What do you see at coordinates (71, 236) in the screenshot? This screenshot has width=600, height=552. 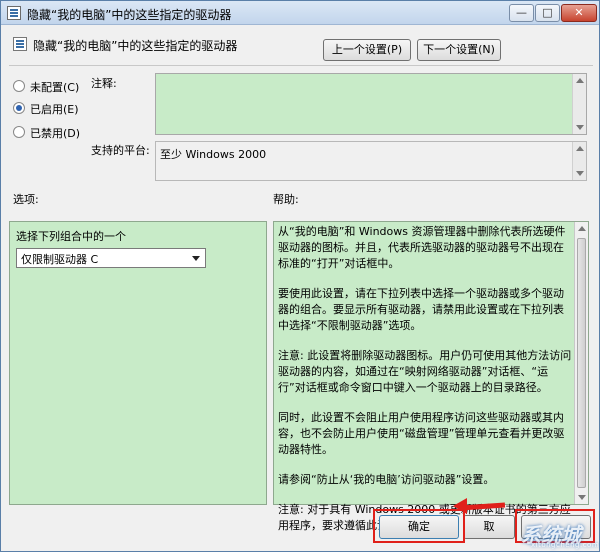 I see `options-caption: 选择下列组合中的一个` at bounding box center [71, 236].